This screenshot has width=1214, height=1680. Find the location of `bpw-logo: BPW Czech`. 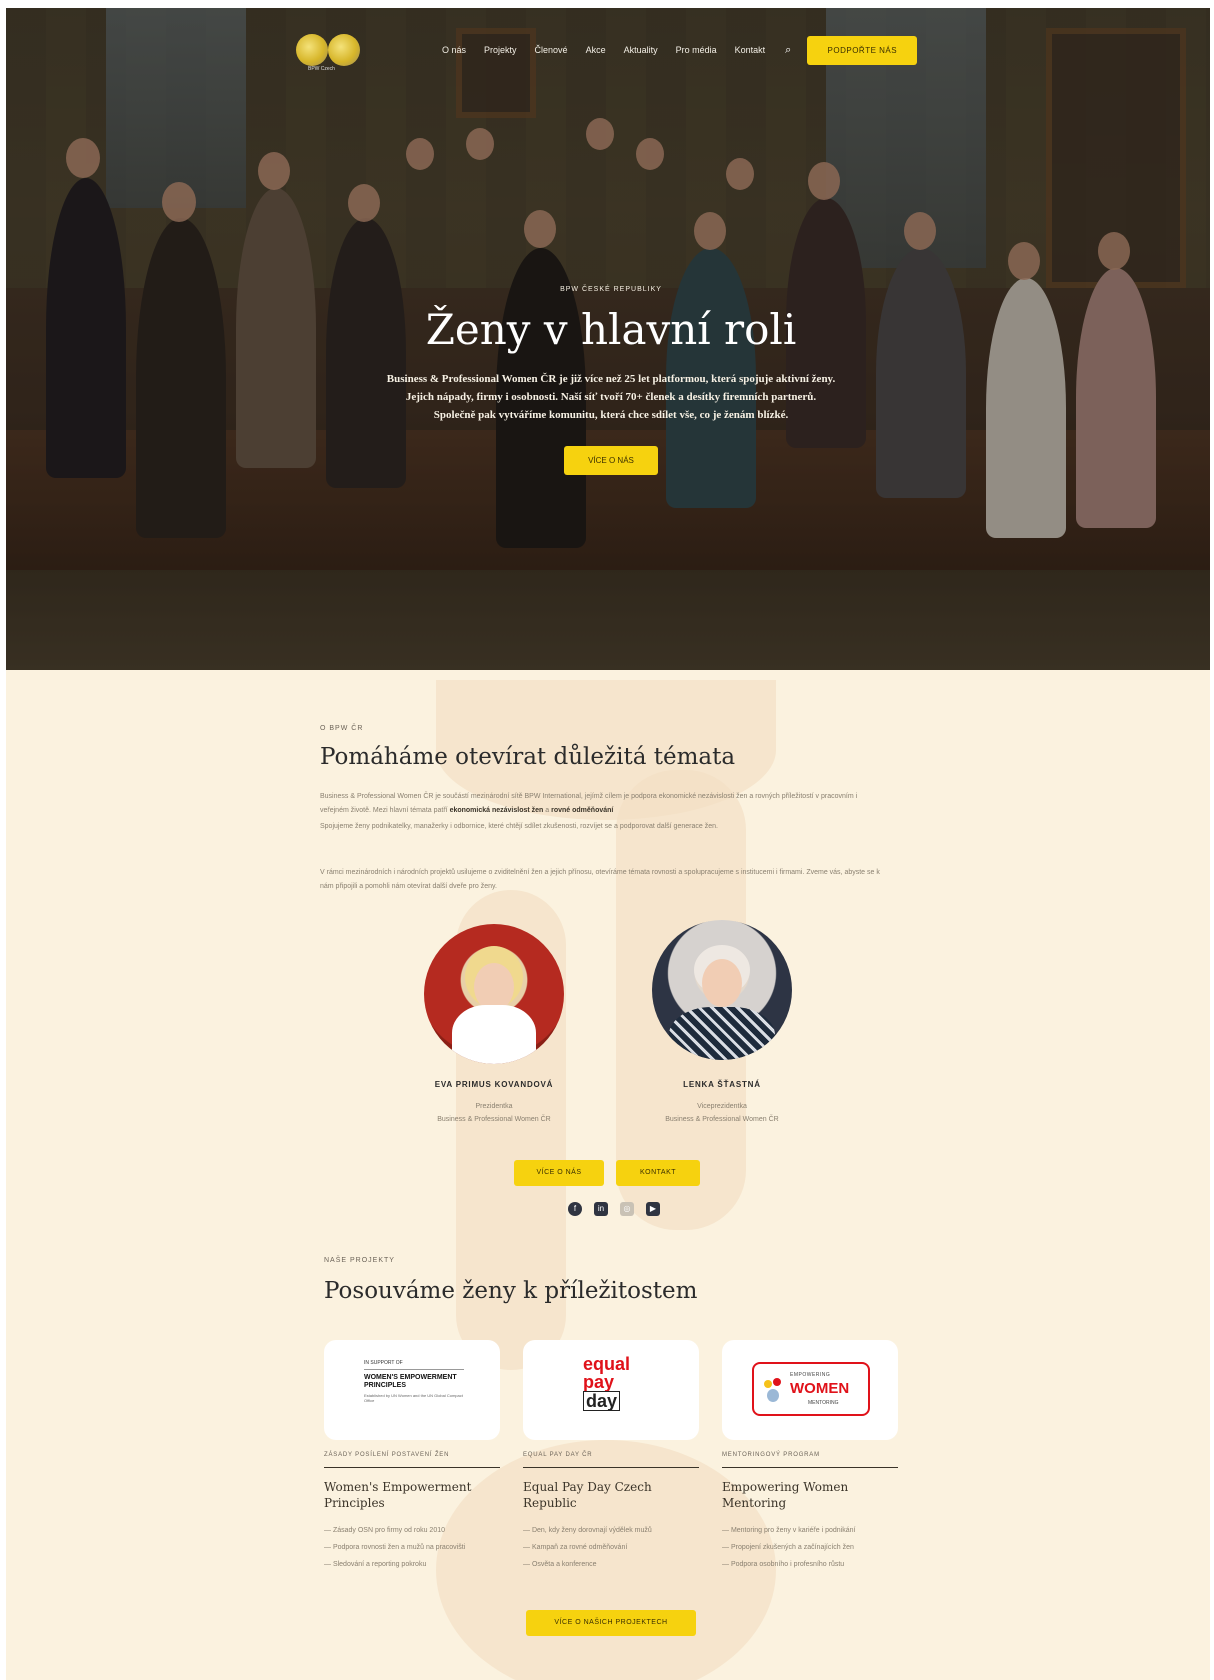

bpw-logo: BPW Czech is located at coordinates (329, 51).